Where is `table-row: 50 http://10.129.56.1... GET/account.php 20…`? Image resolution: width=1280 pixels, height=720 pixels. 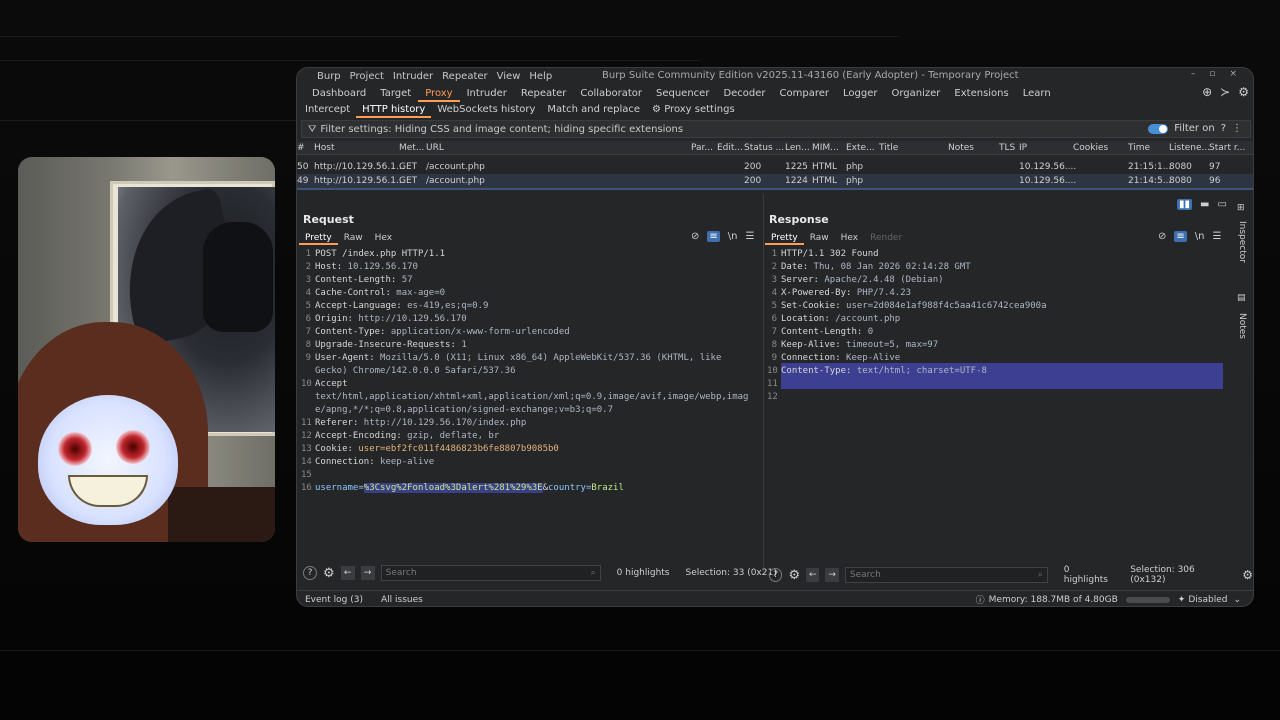
table-row: 50 http://10.129.56.1... GET/account.php 20… is located at coordinates (775, 167).